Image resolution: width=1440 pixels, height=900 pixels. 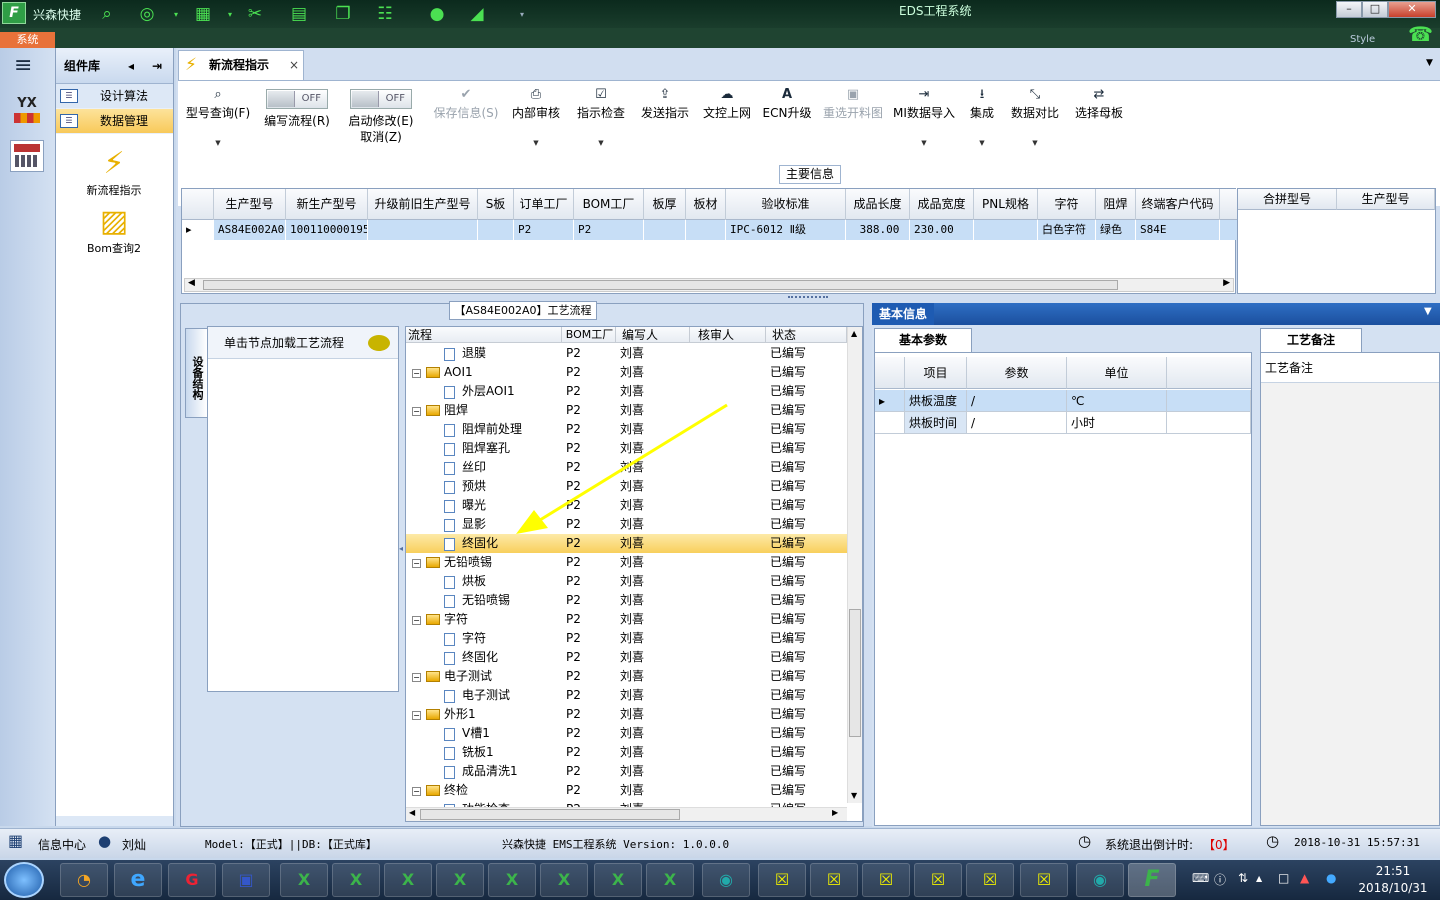 What do you see at coordinates (936, 423) in the screenshot?
I see `param-cell-item: 烘板时间` at bounding box center [936, 423].